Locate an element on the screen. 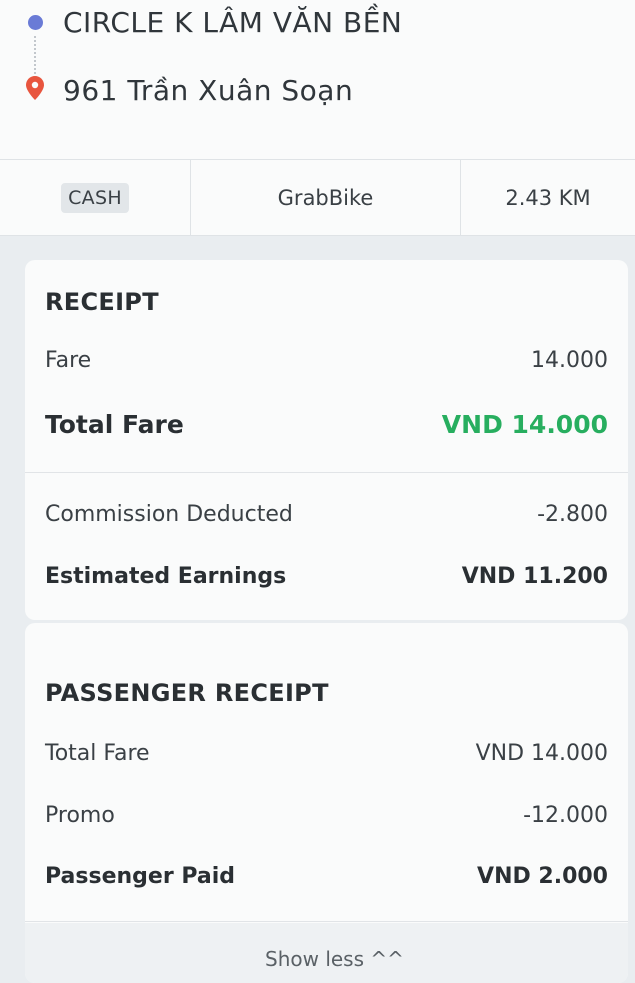  commission-value: -2.800 is located at coordinates (572, 514).